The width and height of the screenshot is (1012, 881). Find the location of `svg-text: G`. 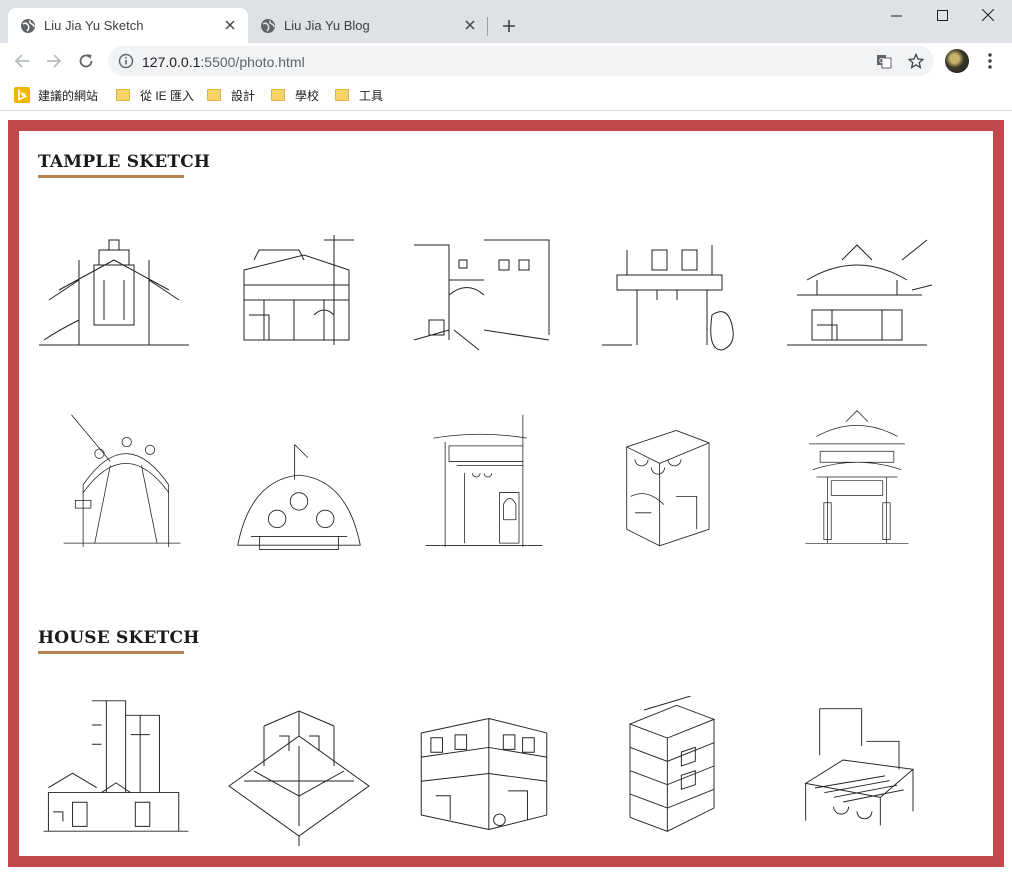

svg-text: G is located at coordinates (881, 61).